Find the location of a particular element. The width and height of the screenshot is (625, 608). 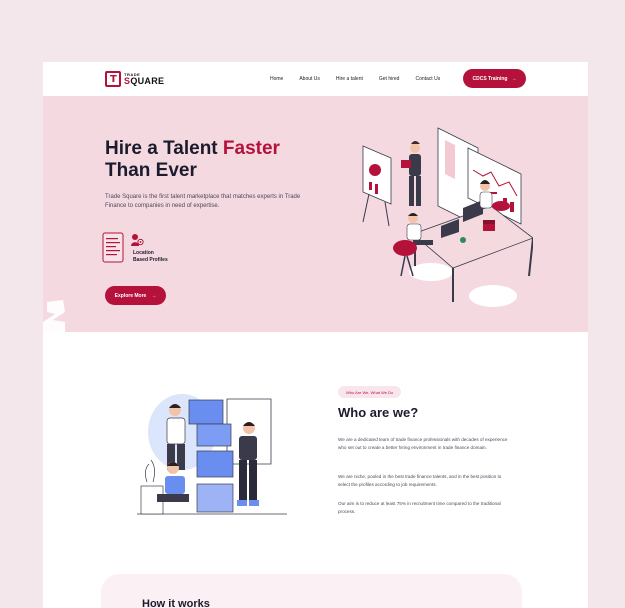

decorative-shape is located at coordinates (54, 316).